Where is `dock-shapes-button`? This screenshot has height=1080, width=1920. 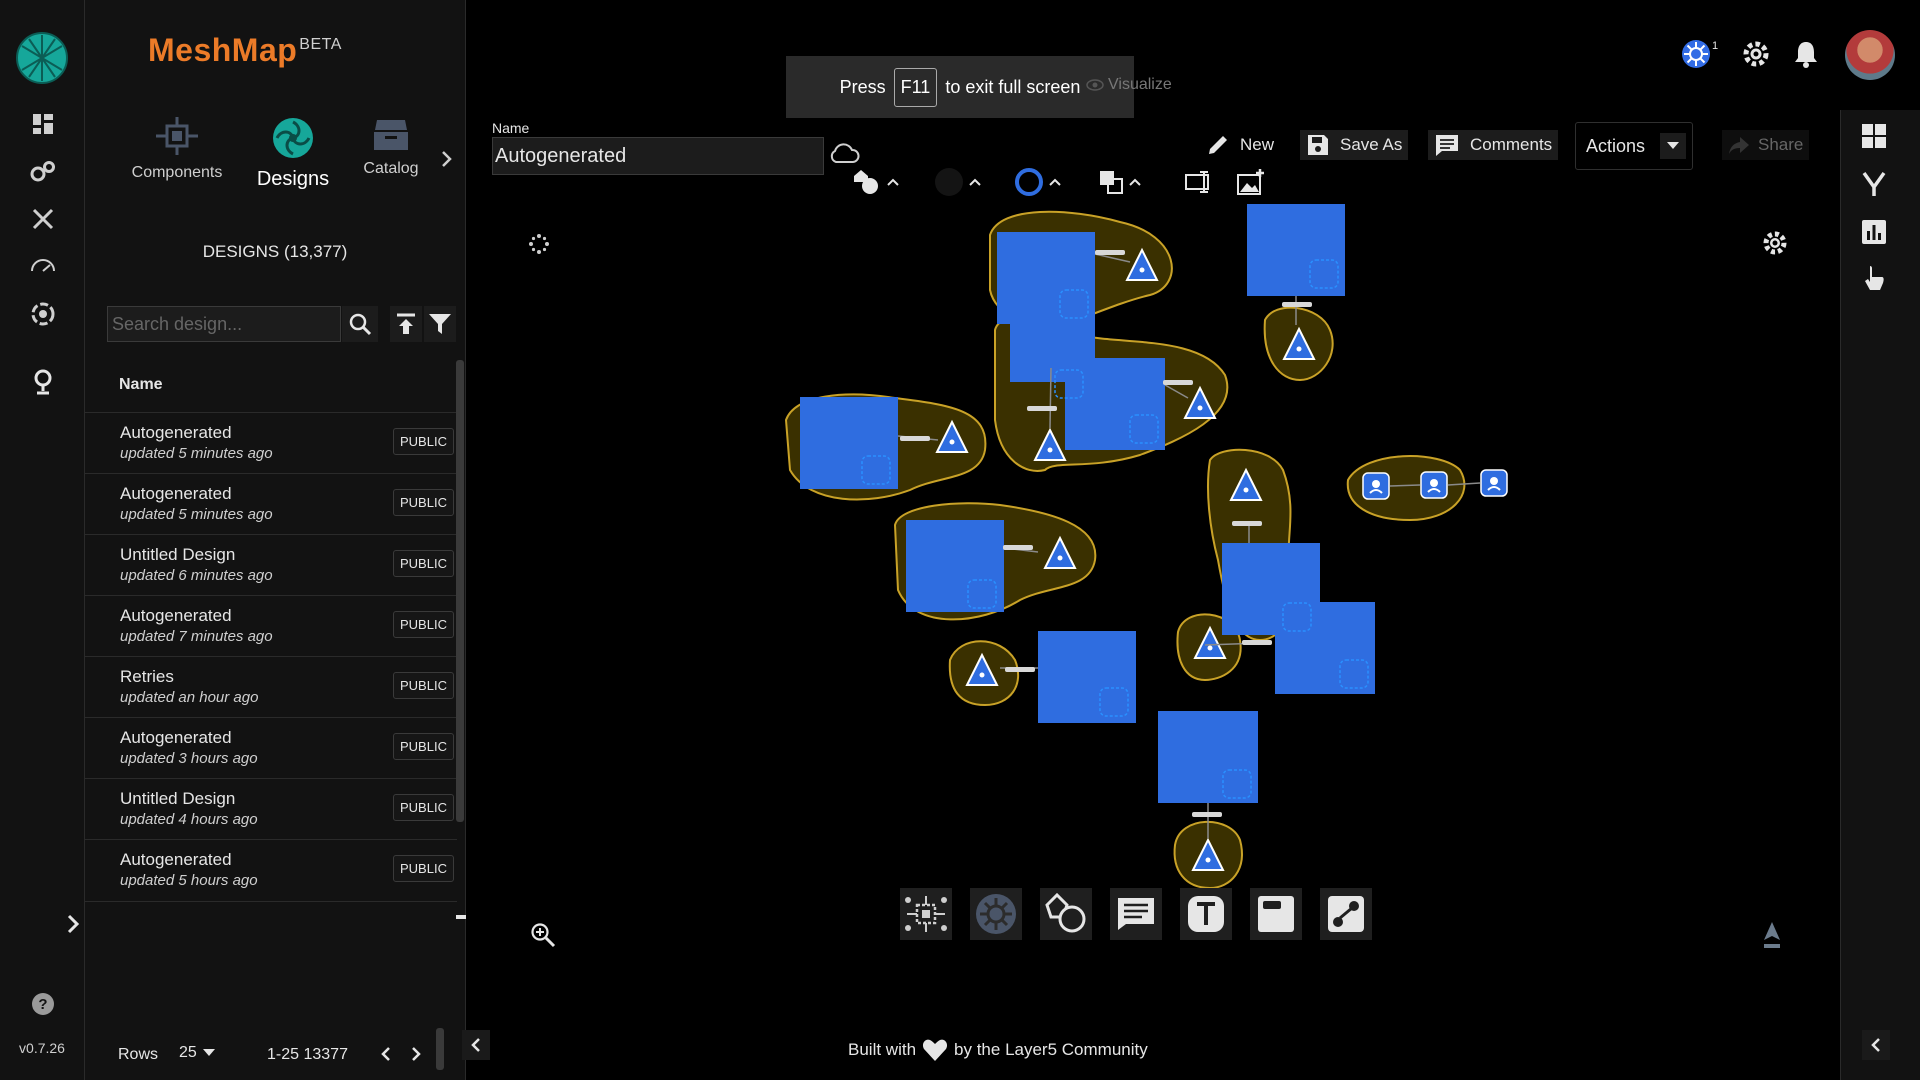
dock-shapes-button is located at coordinates (1066, 914).